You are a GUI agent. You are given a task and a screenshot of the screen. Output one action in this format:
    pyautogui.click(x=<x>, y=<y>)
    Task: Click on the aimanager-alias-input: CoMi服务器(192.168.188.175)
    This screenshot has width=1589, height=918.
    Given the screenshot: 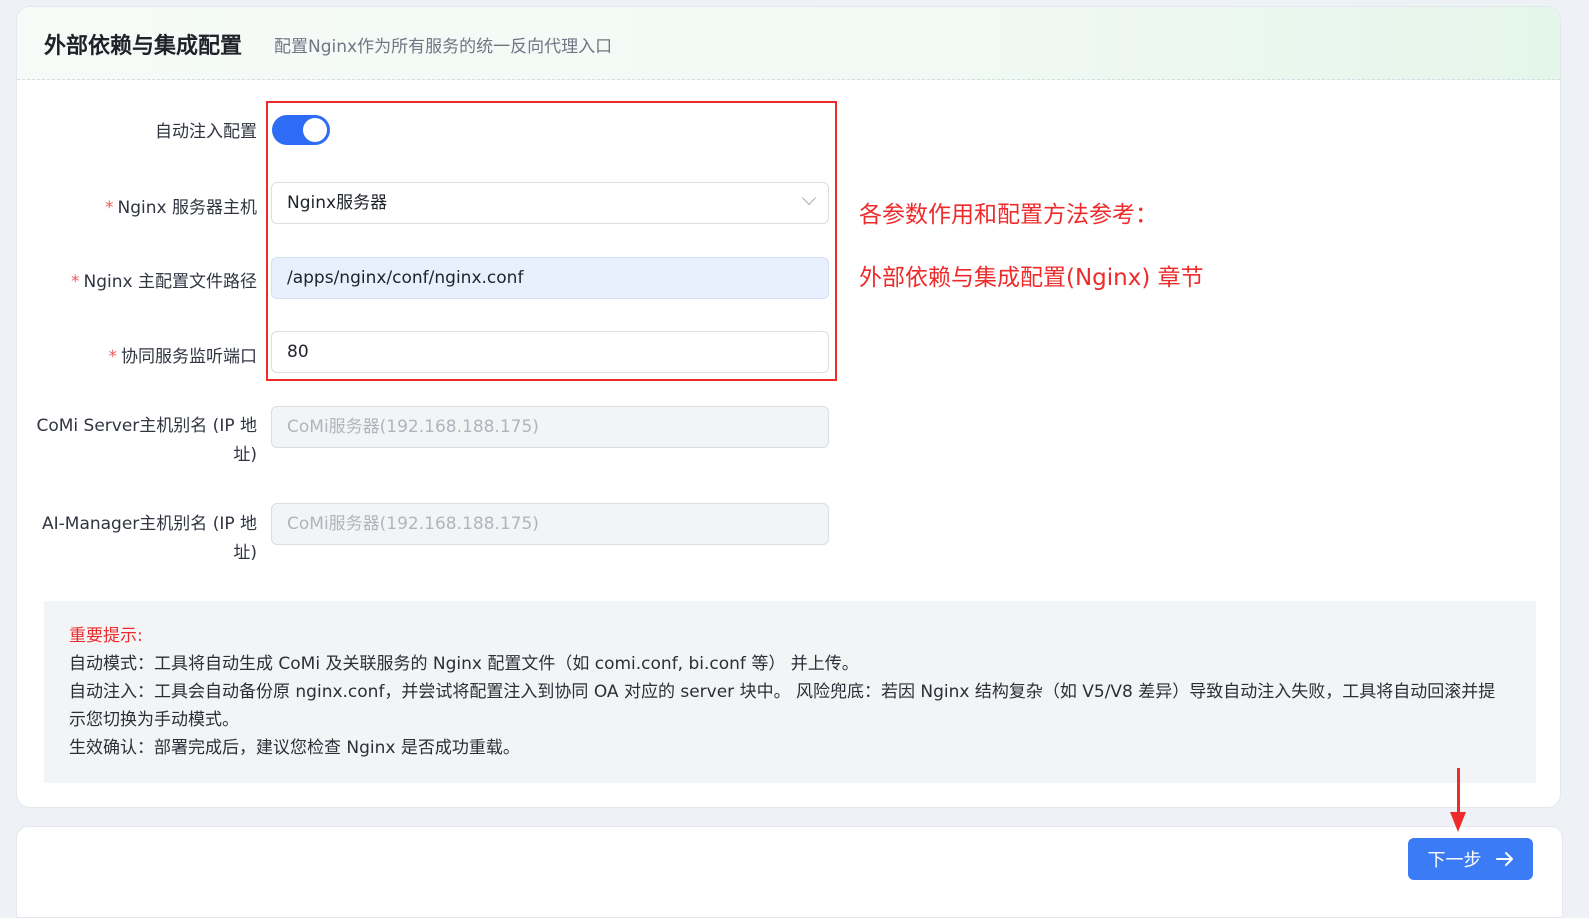 What is the action you would take?
    pyautogui.click(x=550, y=524)
    